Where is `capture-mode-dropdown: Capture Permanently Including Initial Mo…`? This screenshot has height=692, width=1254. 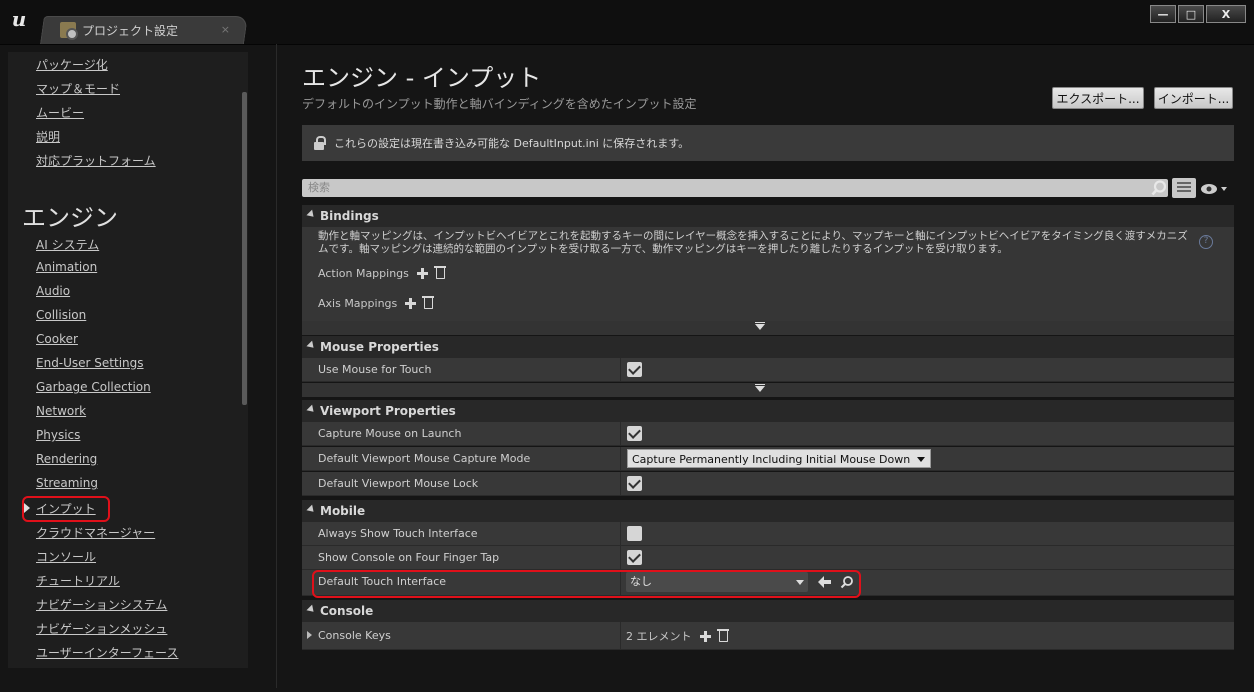
capture-mode-dropdown: Capture Permanently Including Initial Mo… is located at coordinates (779, 458).